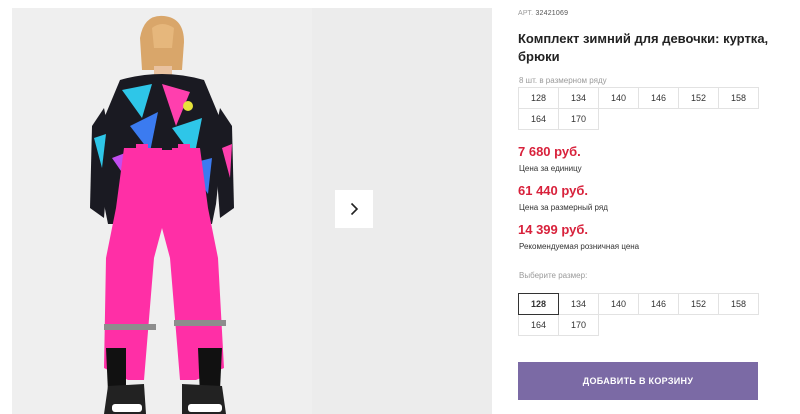 This screenshot has width=800, height=414. I want to click on size-selector: 128 134 140 146 152 158 164 170, so click(640, 314).